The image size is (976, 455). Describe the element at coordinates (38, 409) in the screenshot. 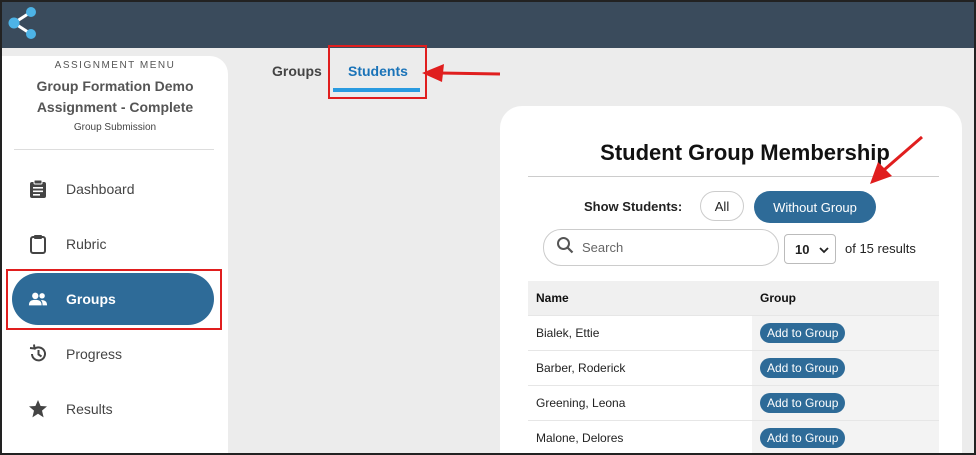

I see `star-icon` at that location.